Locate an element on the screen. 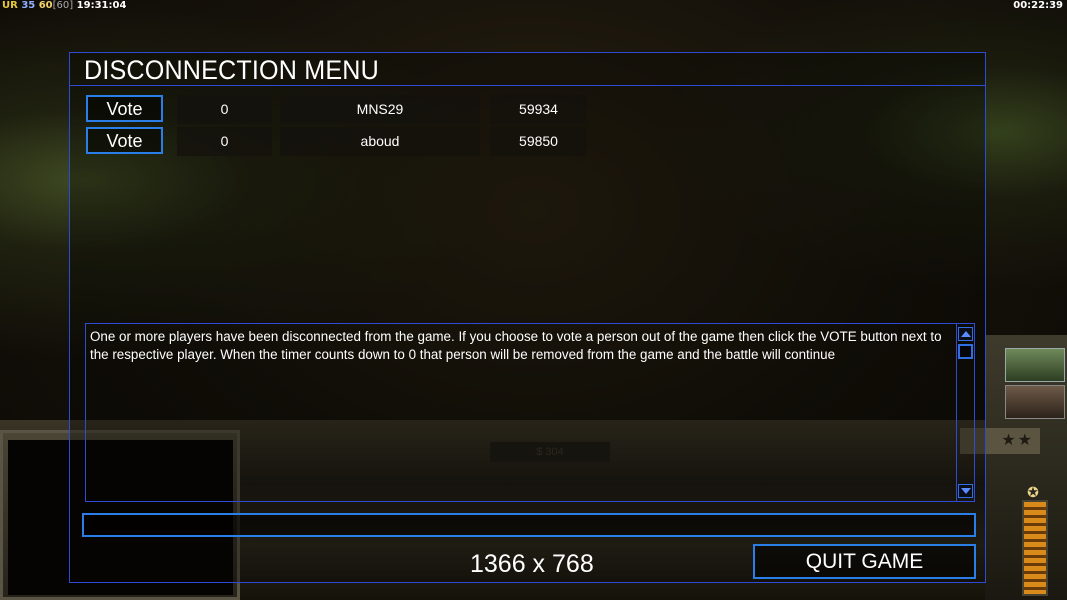 The height and width of the screenshot is (600, 1067). fps-status: UR 35 60[60] 19:31:04 is located at coordinates (64, 6).